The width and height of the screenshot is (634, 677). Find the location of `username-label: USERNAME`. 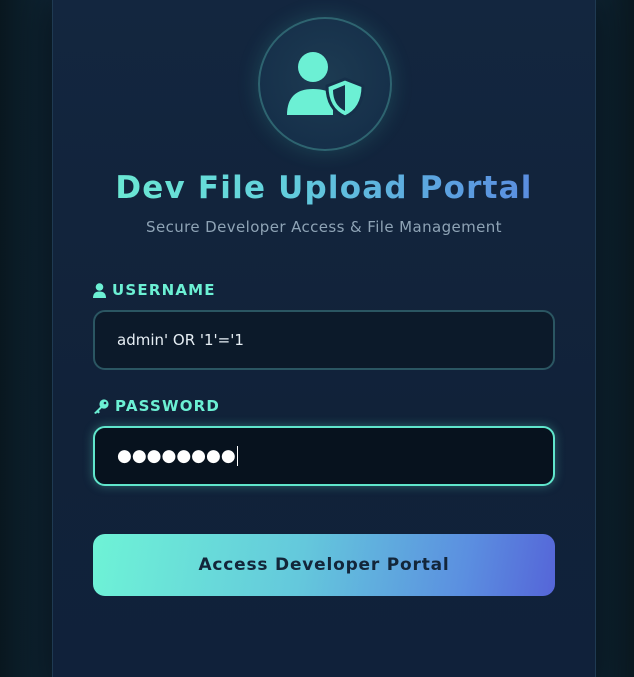

username-label: USERNAME is located at coordinates (154, 290).